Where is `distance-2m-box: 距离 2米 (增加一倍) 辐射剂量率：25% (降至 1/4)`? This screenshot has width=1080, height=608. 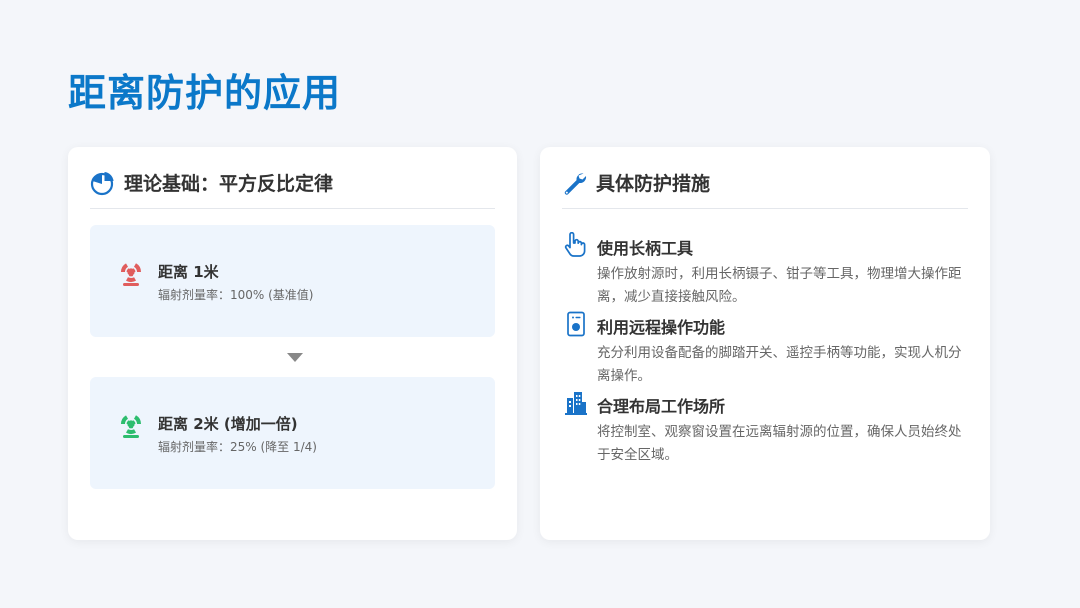 distance-2m-box: 距离 2米 (增加一倍) 辐射剂量率：25% (降至 1/4) is located at coordinates (292, 433).